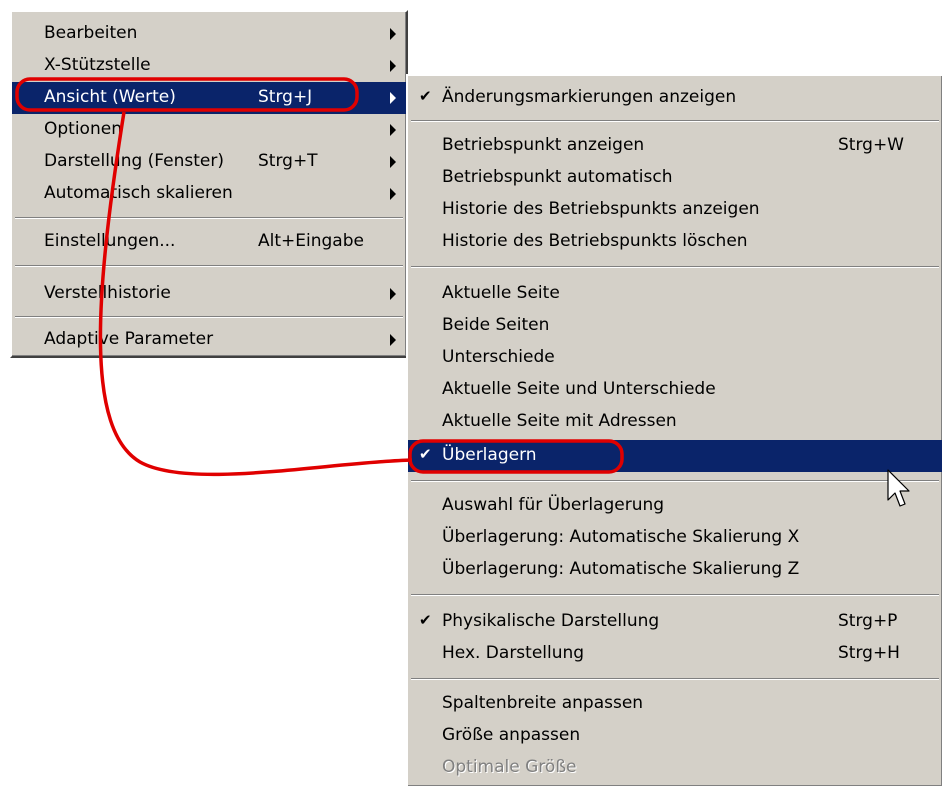 This screenshot has height=786, width=942. What do you see at coordinates (285, 97) in the screenshot?
I see `menu-item-shortcut: Strg+J` at bounding box center [285, 97].